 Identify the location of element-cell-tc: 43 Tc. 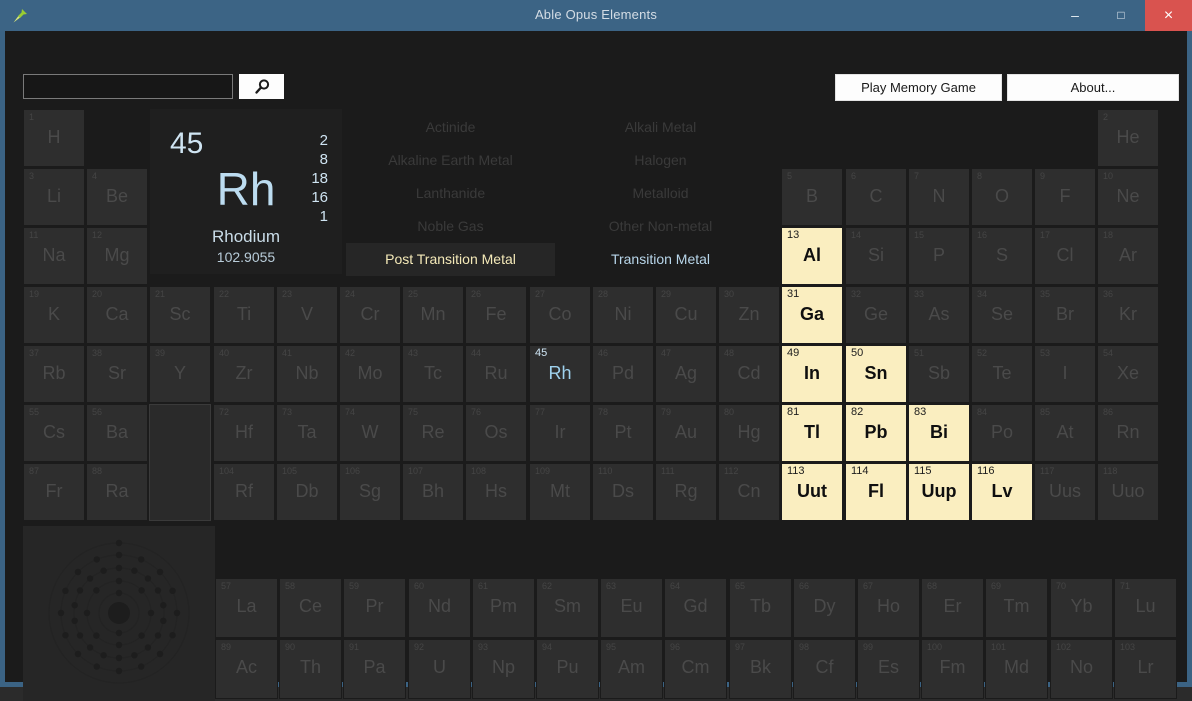
(433, 374).